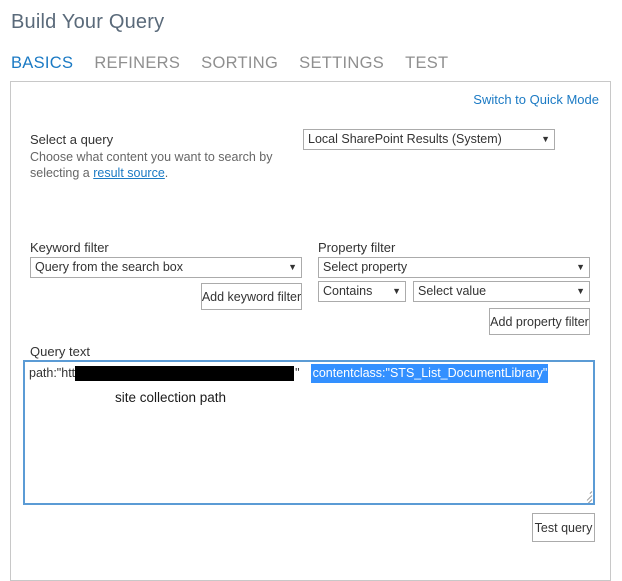 The image size is (622, 581). I want to click on property-filter-property-value: Select property, so click(365, 267).